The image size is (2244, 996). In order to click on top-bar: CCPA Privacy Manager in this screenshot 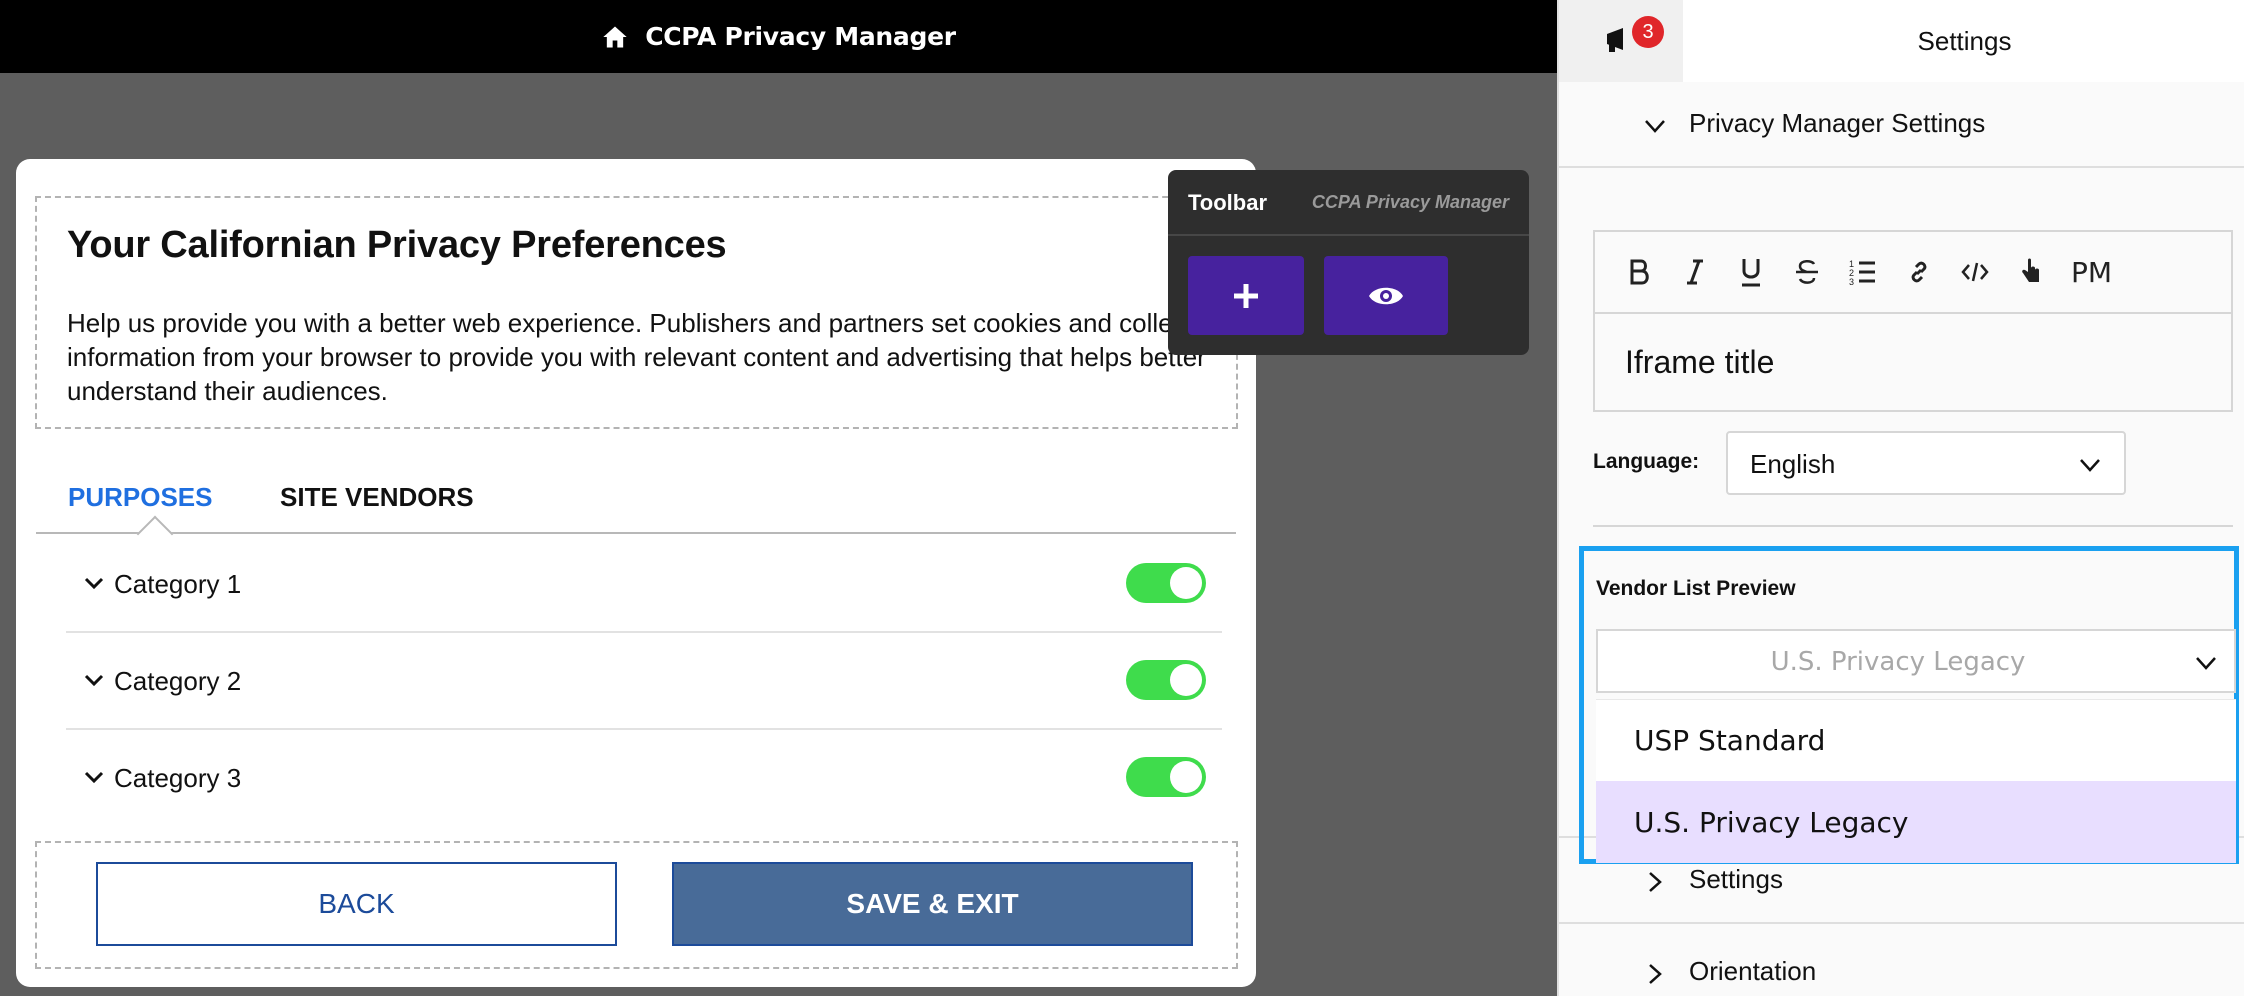, I will do `click(778, 36)`.